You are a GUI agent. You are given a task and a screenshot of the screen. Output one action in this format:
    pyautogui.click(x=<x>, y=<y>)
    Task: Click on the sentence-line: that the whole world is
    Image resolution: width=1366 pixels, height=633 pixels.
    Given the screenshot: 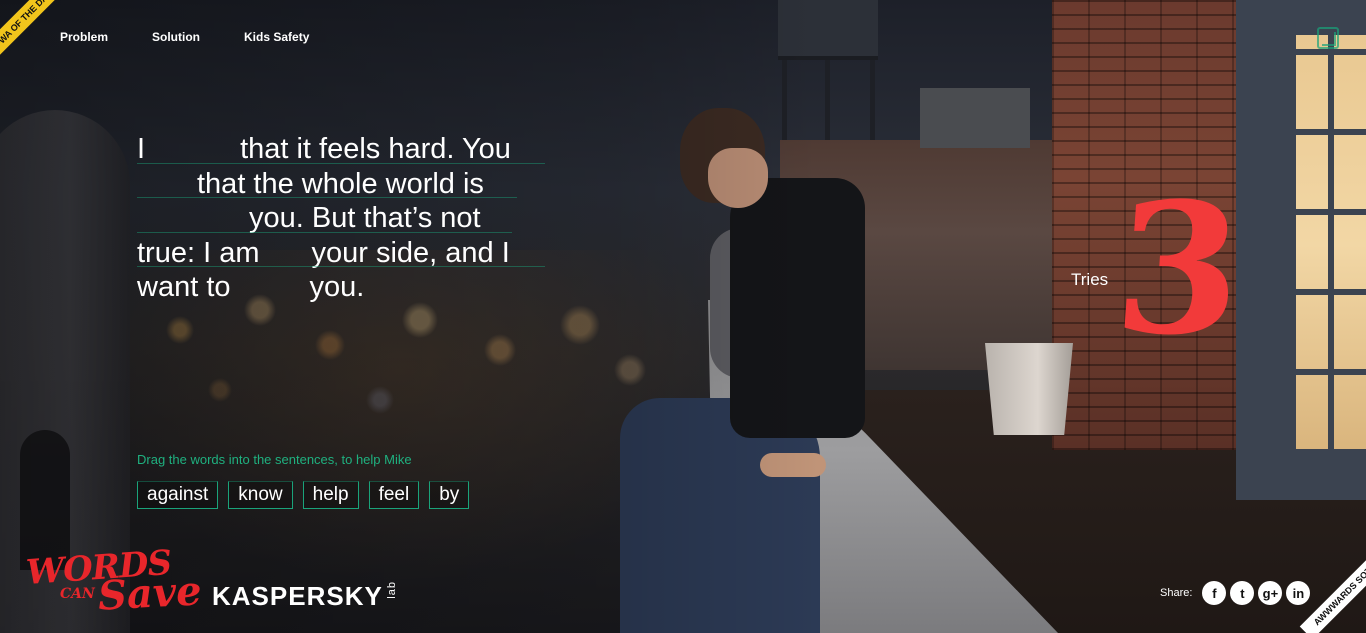 What is the action you would take?
    pyautogui.click(x=342, y=182)
    